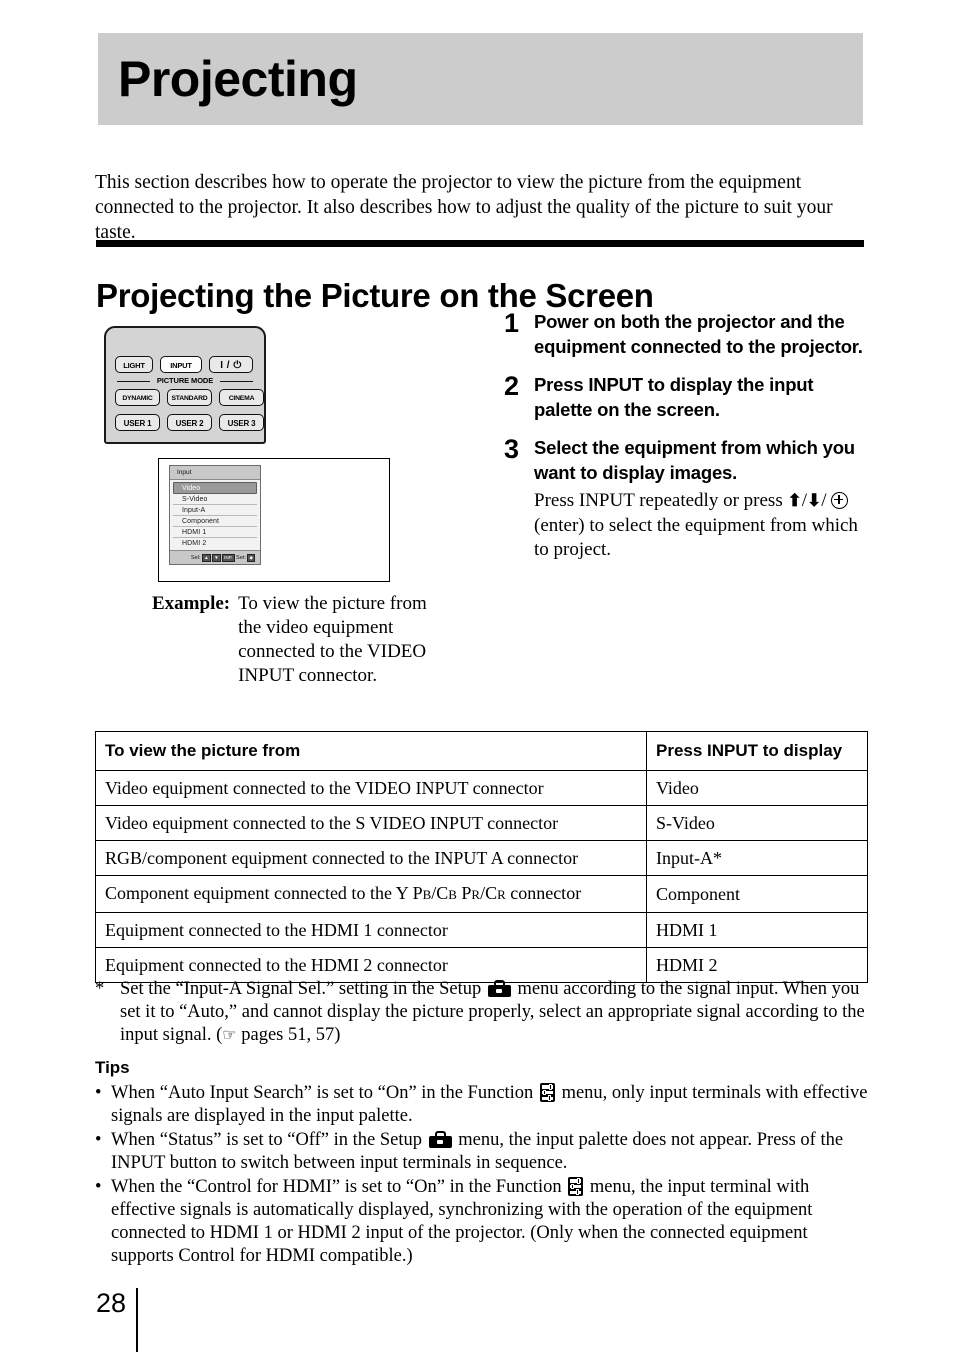 This screenshot has width=954, height=1352. I want to click on remote-input-button: INPUT, so click(181, 364).